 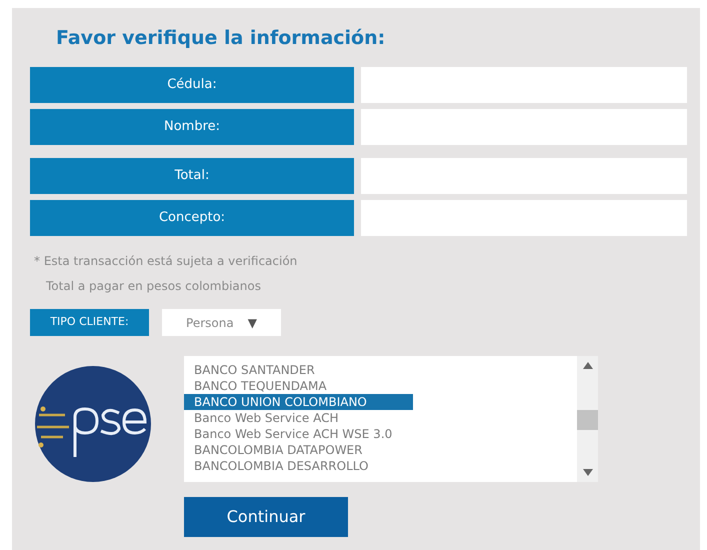 What do you see at coordinates (587, 365) in the screenshot?
I see `scroll-up-icon` at bounding box center [587, 365].